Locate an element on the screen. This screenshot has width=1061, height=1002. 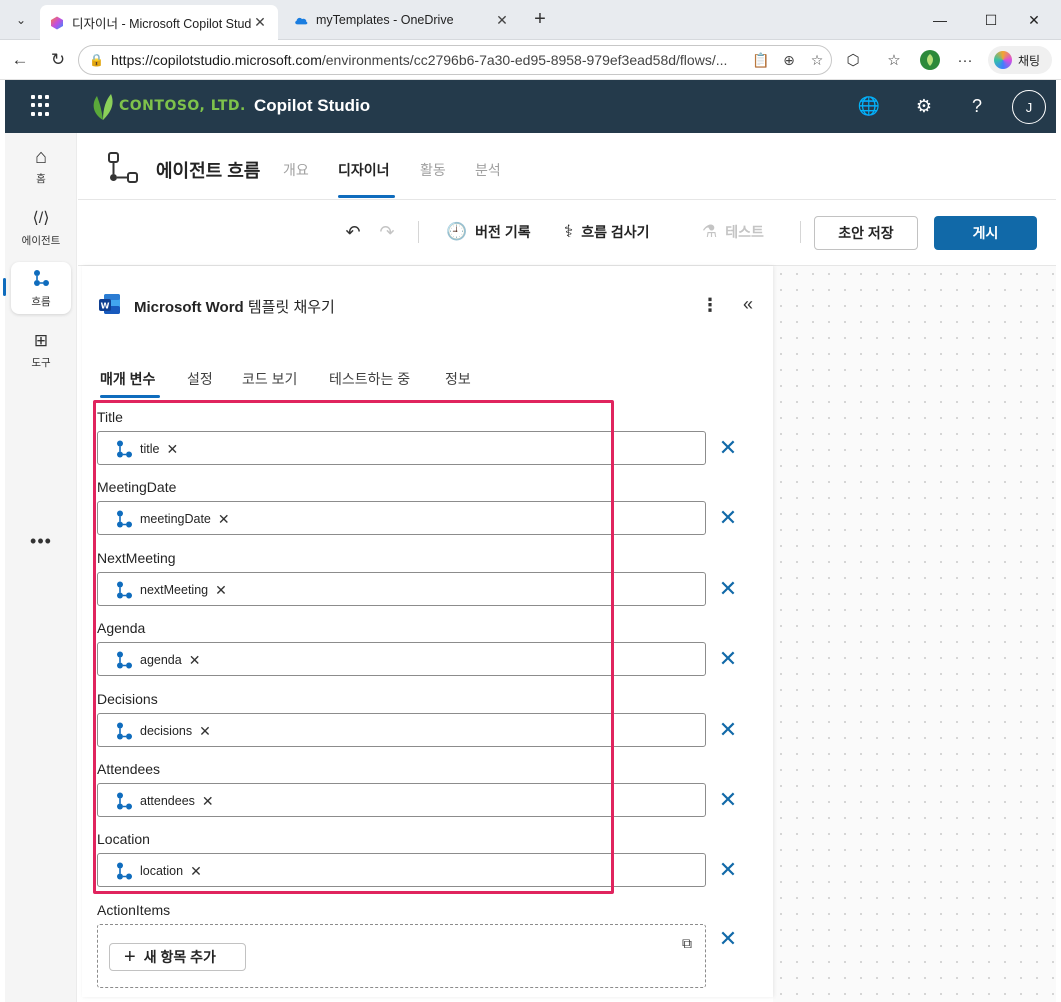
field-input-agenda: agenda ✕ is located at coordinates (401, 659).